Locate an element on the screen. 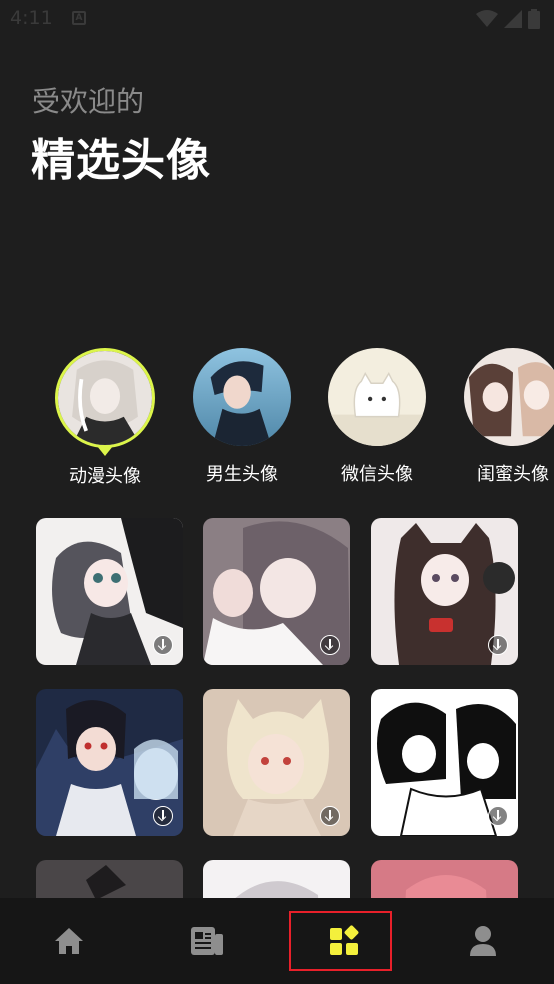 This screenshot has width=554, height=984. section-subtitle: 受欢迎的 is located at coordinates (88, 101).